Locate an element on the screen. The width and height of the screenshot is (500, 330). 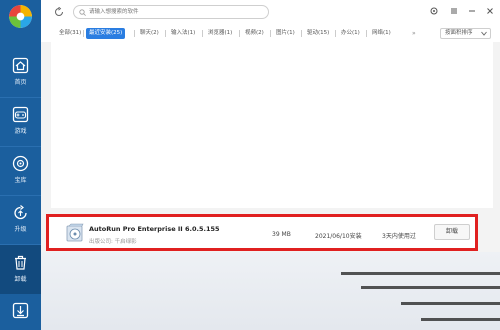
tab-browser: 浏览器(1) is located at coordinates (220, 33).